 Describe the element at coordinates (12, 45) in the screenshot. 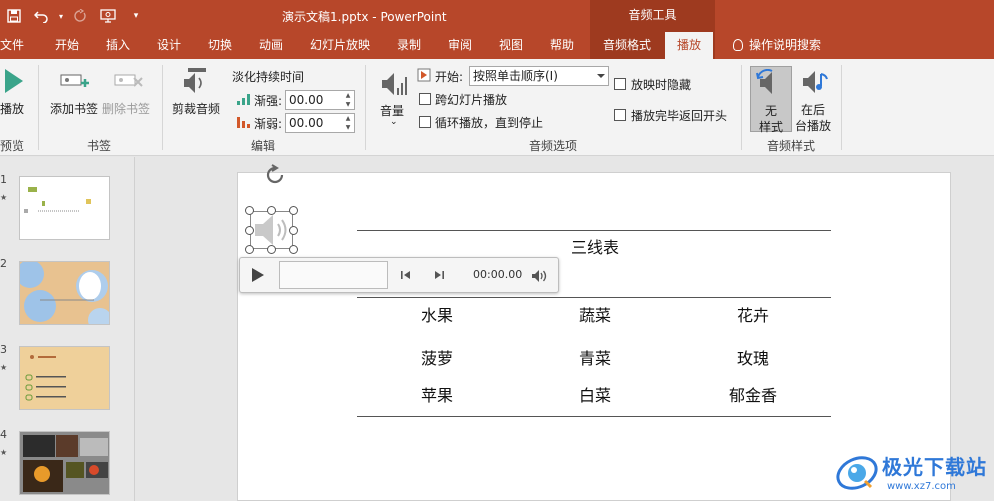

I see `tab-file: 文件` at that location.